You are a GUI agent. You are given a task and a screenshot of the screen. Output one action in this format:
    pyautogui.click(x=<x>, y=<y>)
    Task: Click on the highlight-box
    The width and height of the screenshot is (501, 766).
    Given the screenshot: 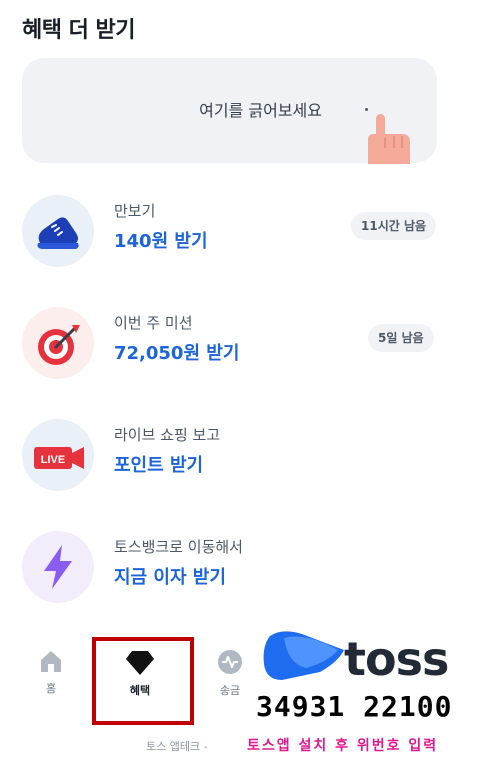 What is the action you would take?
    pyautogui.click(x=143, y=681)
    